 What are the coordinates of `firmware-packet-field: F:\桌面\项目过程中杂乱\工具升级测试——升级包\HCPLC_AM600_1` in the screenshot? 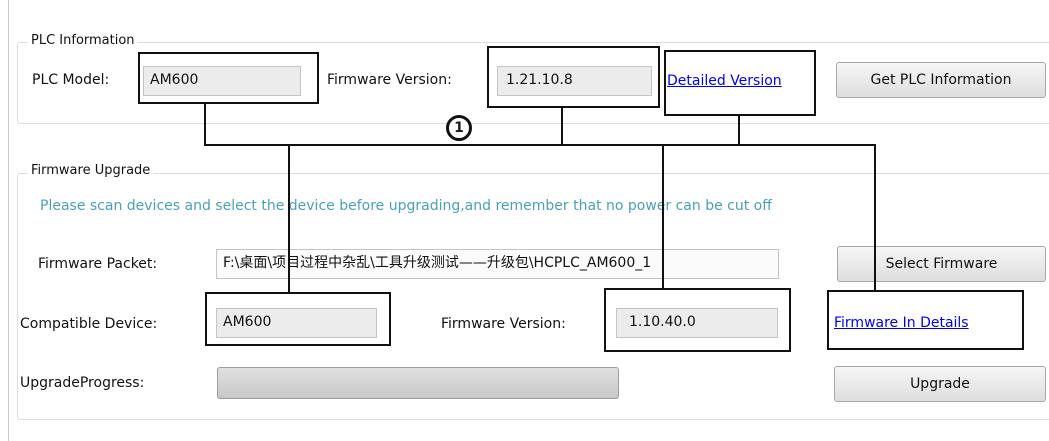 It's located at (497, 264).